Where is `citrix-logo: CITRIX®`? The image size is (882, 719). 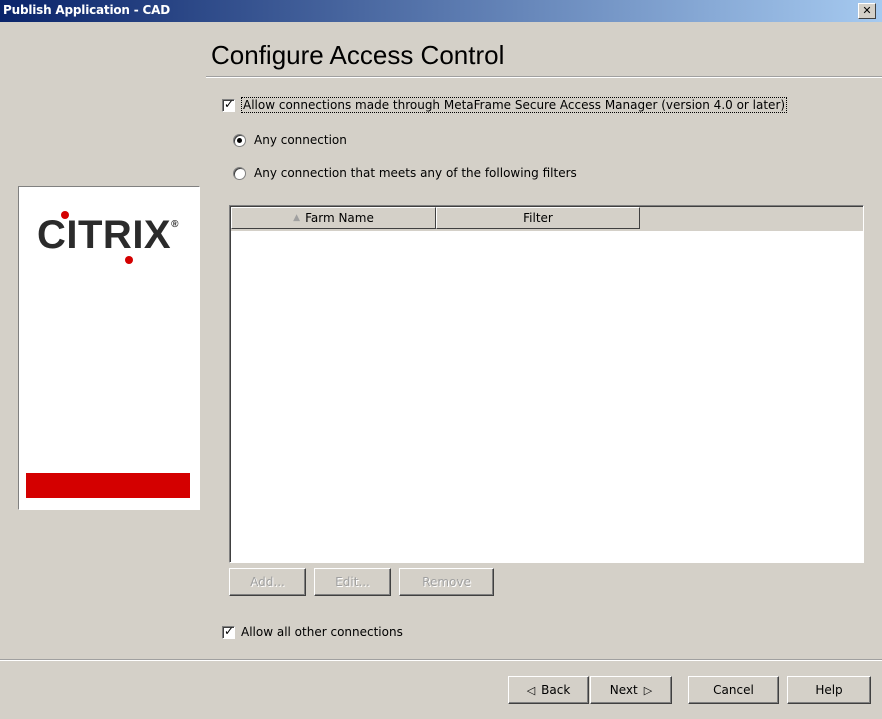
citrix-logo: CITRIX® is located at coordinates (108, 235).